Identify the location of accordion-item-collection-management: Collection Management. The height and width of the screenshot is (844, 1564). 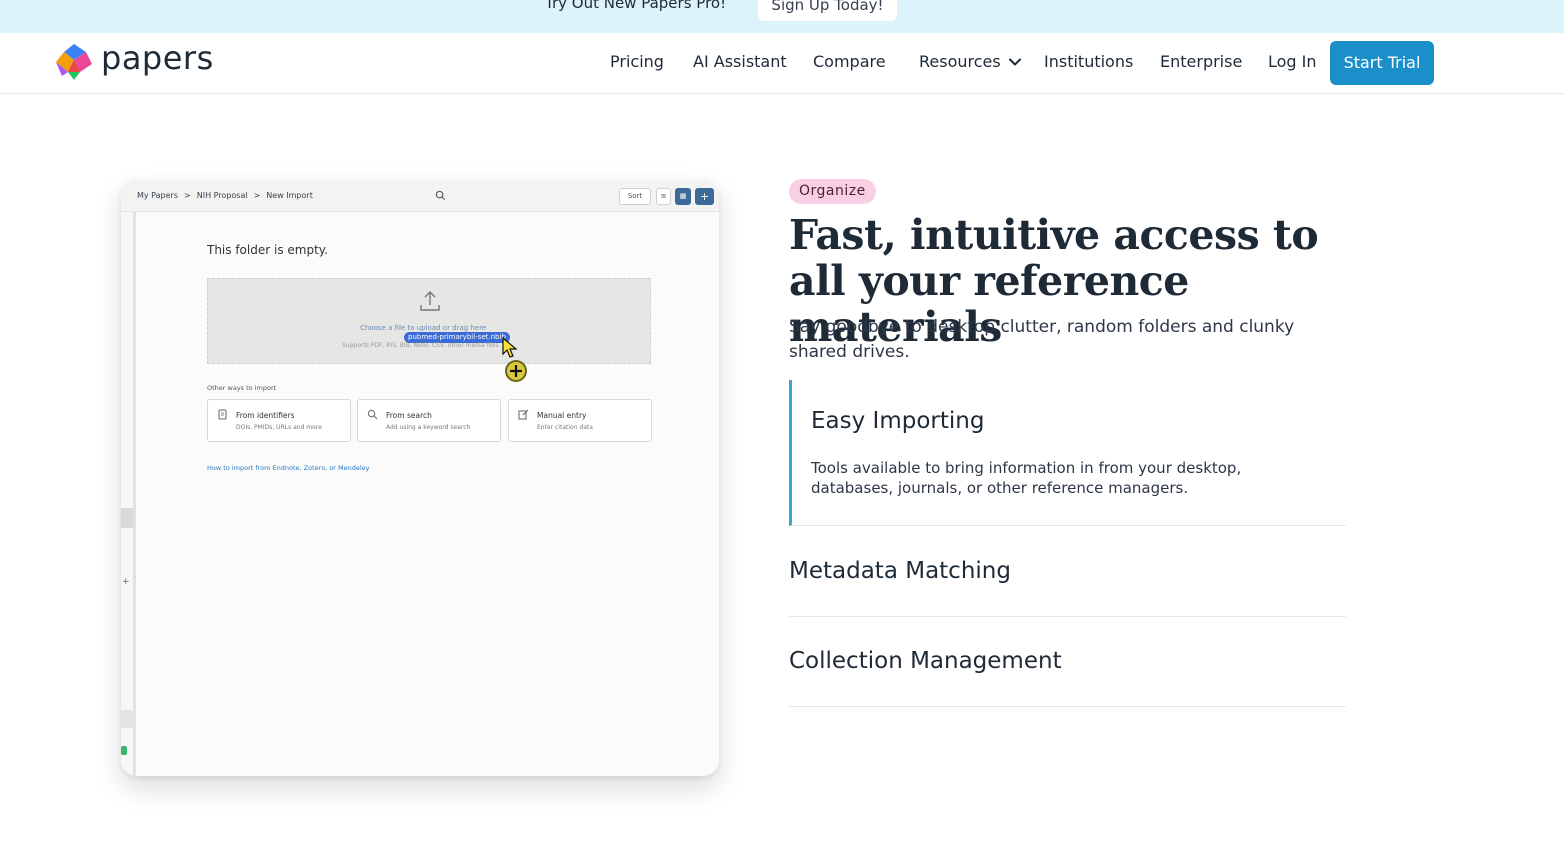
(1067, 662).